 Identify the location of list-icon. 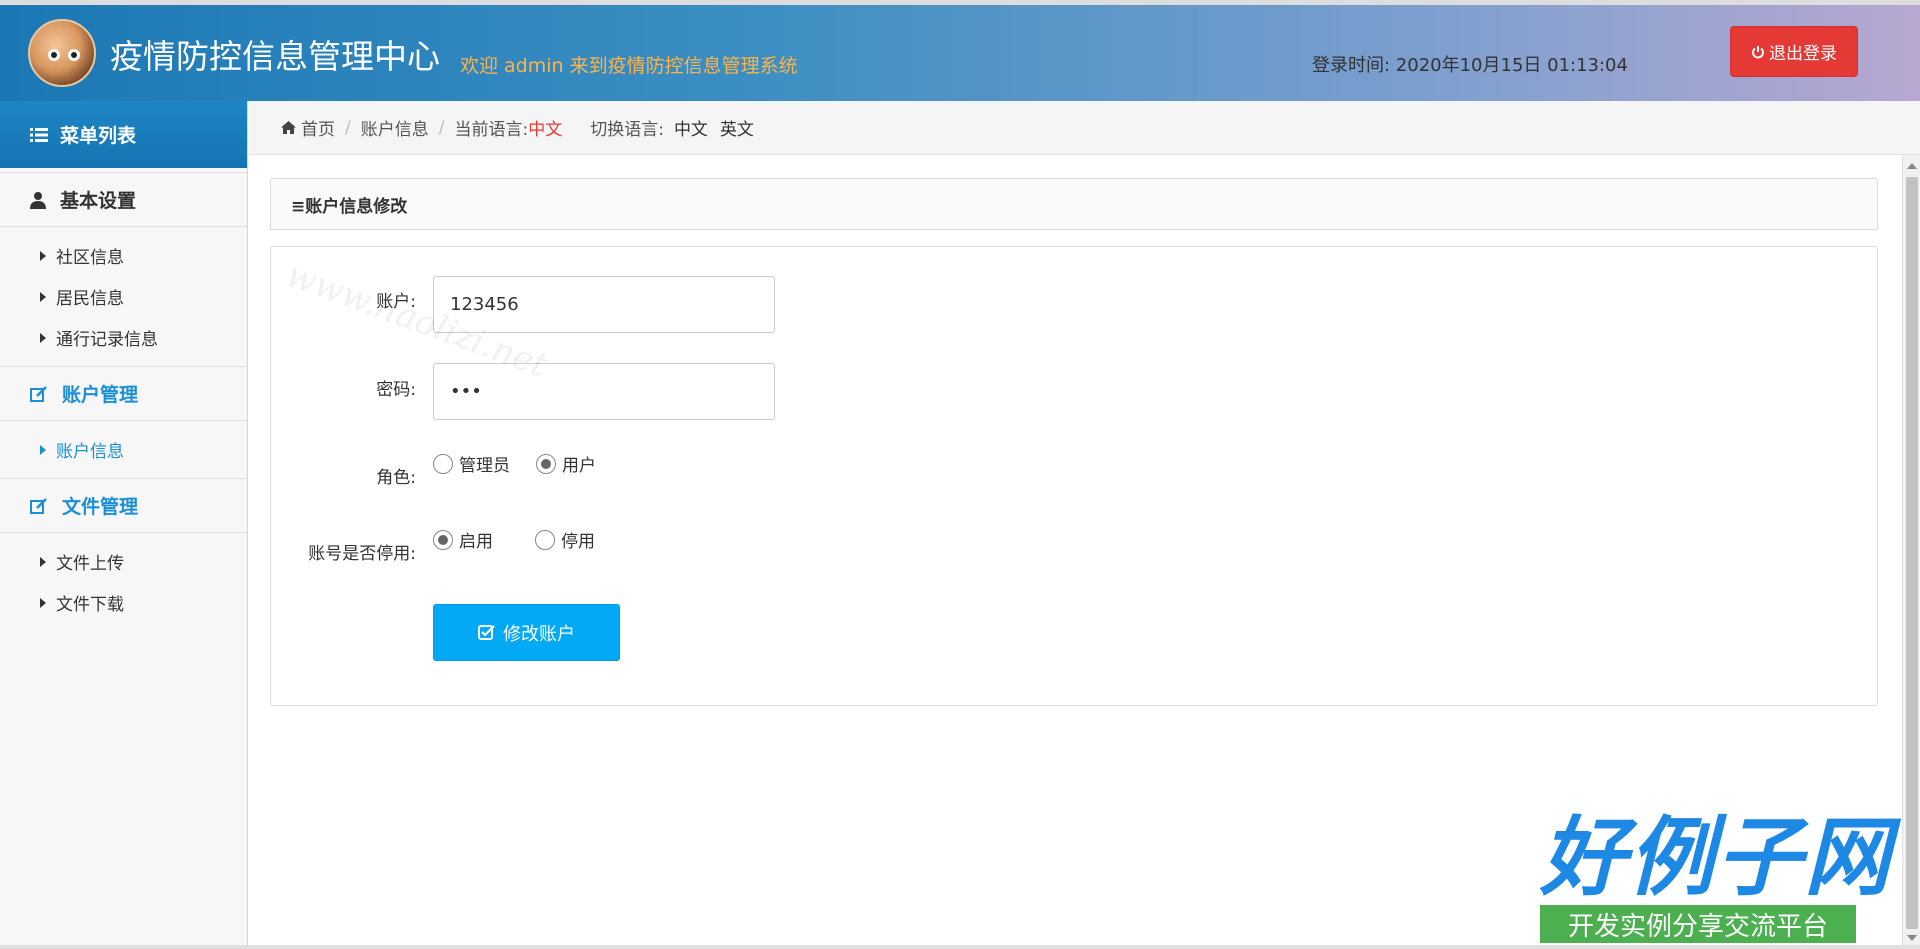
(39, 134).